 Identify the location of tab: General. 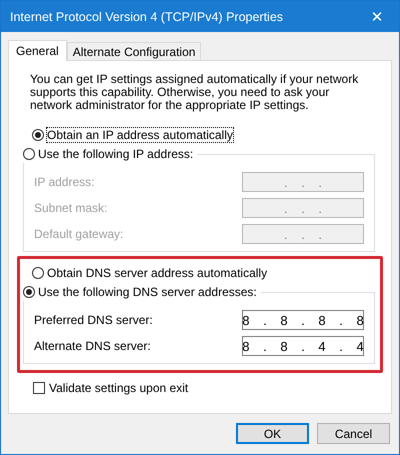
(37, 50).